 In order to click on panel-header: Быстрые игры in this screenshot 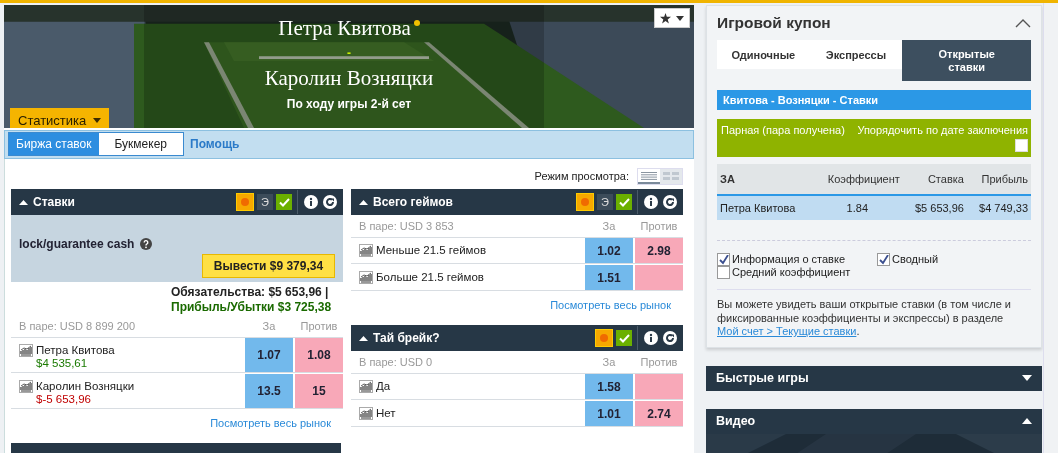, I will do `click(874, 378)`.